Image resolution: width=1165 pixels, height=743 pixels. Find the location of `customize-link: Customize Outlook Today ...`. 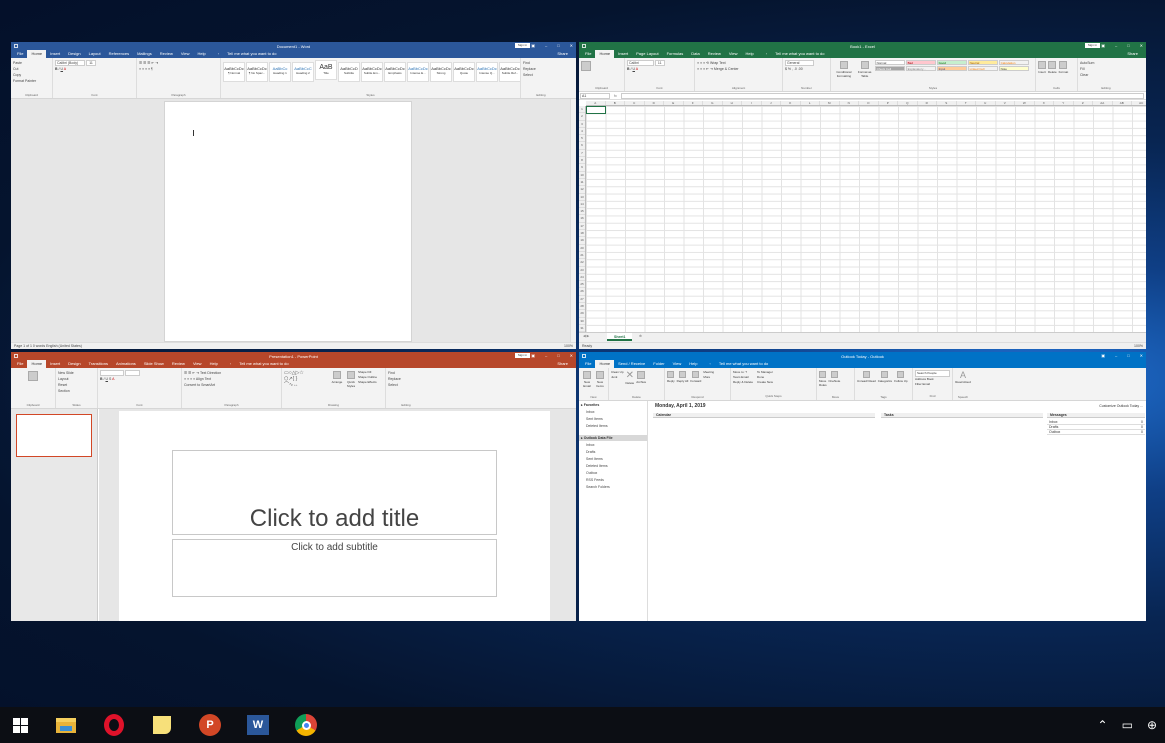

customize-link: Customize Outlook Today ... is located at coordinates (1121, 406).